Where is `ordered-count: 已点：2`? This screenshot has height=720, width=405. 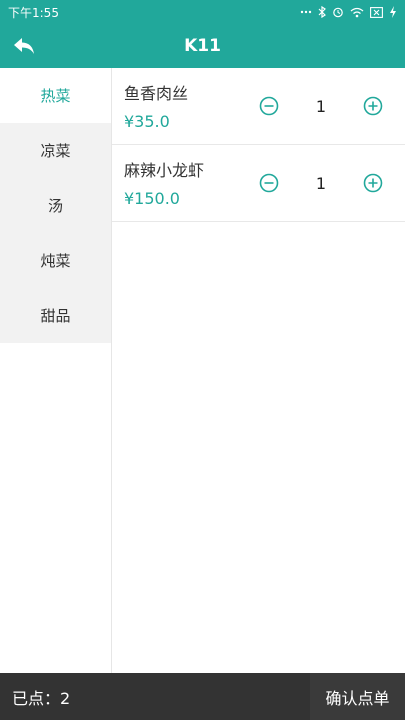 ordered-count: 已点：2 is located at coordinates (41, 698).